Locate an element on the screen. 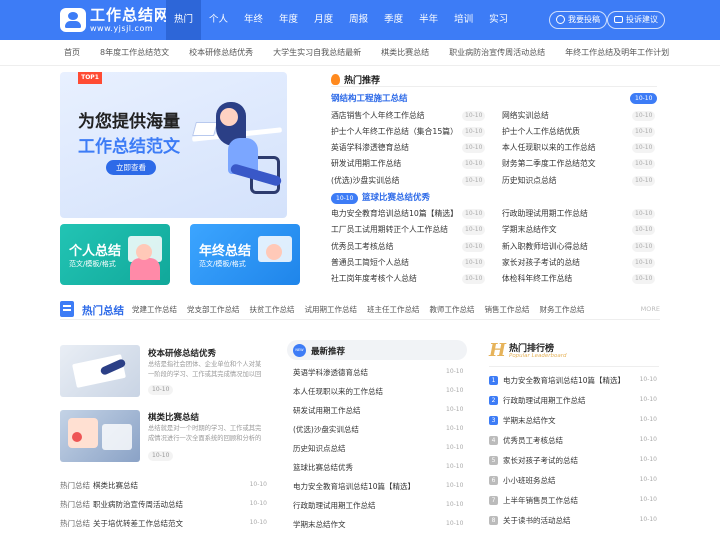 This screenshot has width=720, height=540. newest-item: 行政助理试用期工作总结 is located at coordinates (334, 505).